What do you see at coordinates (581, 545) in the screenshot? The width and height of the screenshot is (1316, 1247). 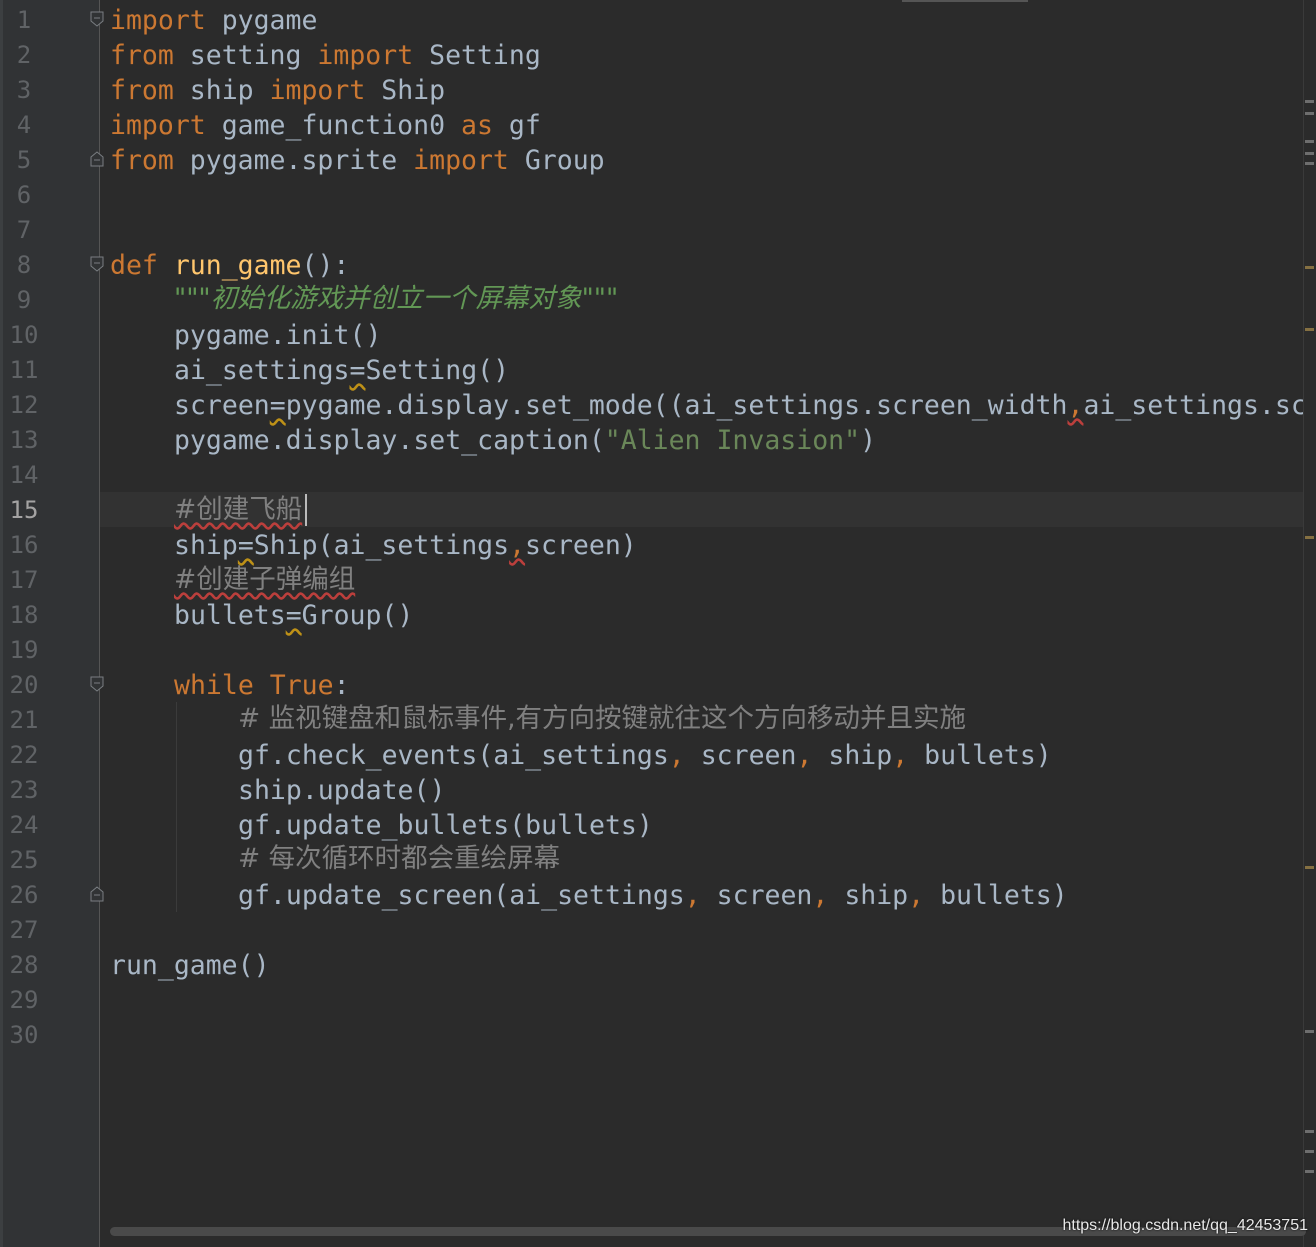 I see `code-text: screen)` at bounding box center [581, 545].